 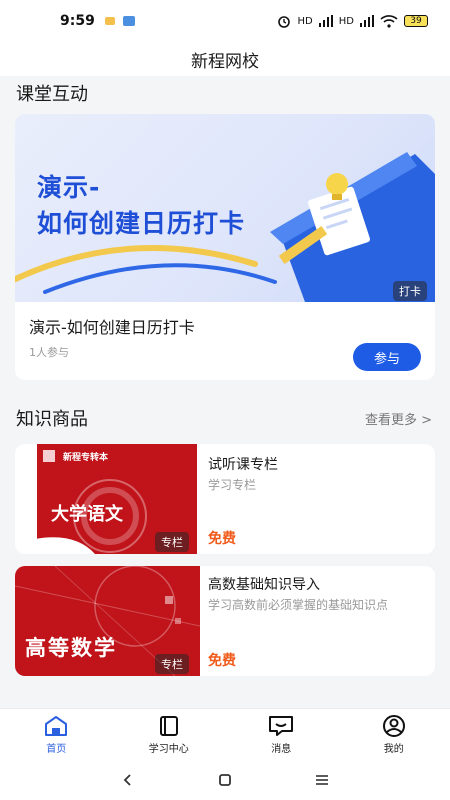 I want to click on product-card-2: 高等数学 专栏 高数基础知识导入 学习高数前必须掌握的基础知识点 免费, so click(x=225, y=621).